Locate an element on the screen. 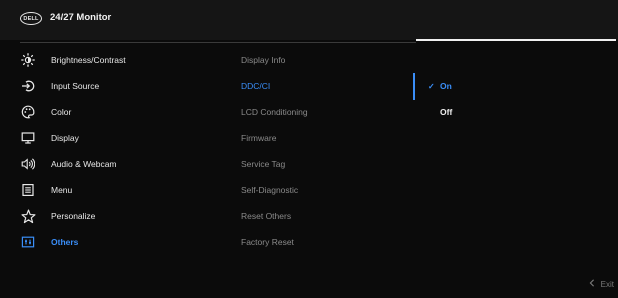 The image size is (618, 298). option-label: Off is located at coordinates (446, 112).